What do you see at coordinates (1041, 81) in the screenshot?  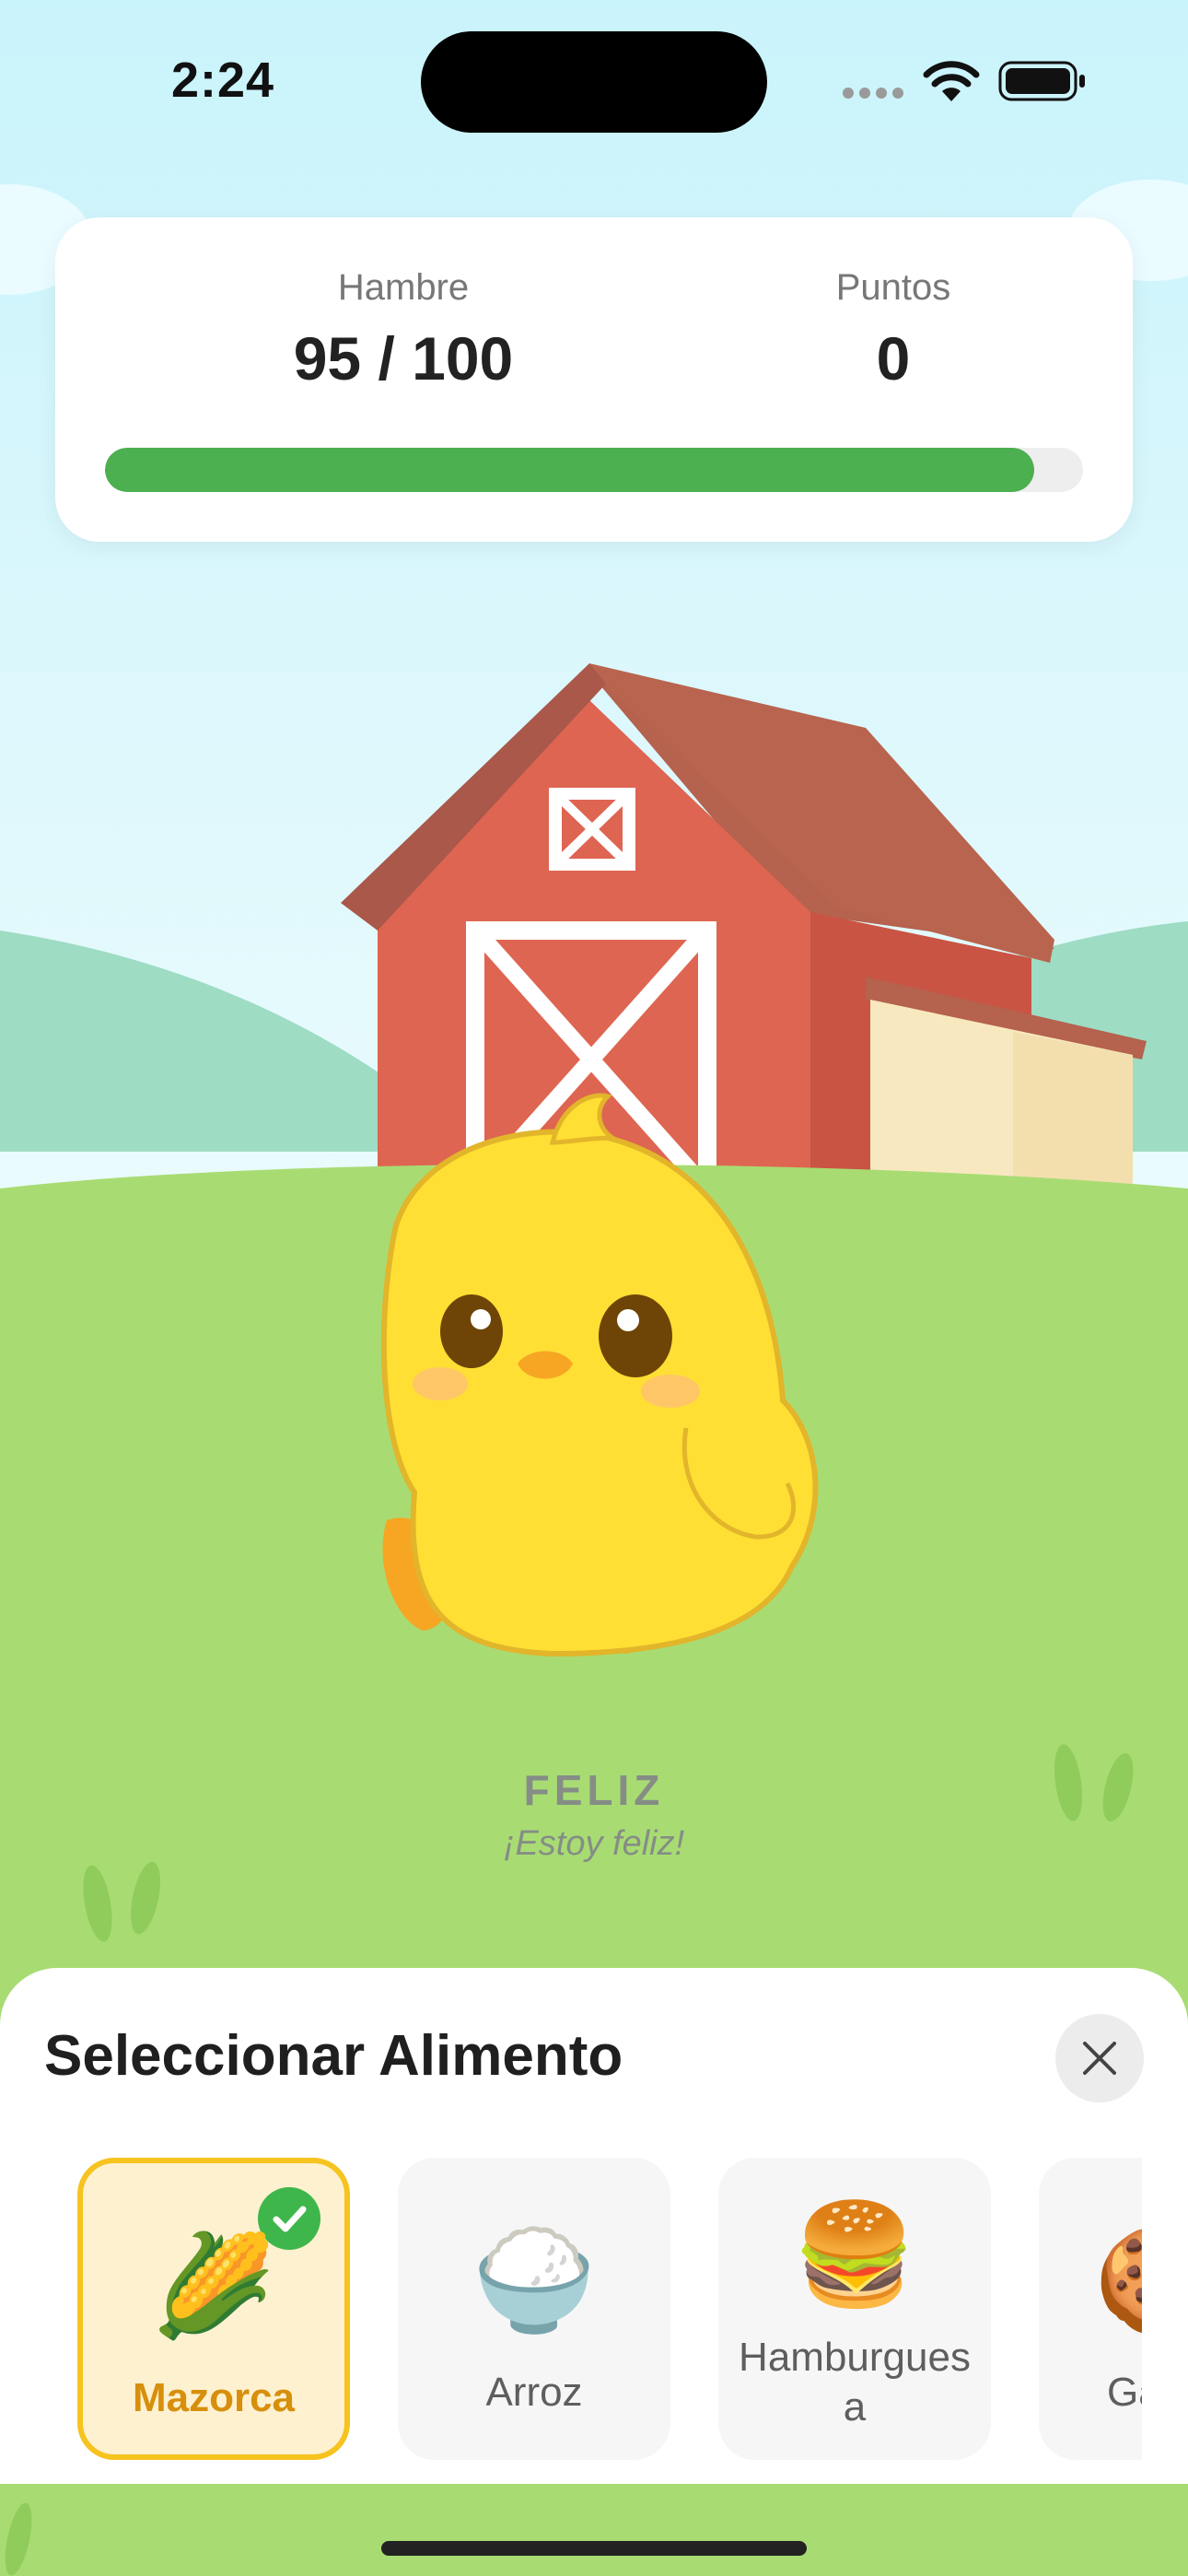 I see `battery-icon` at bounding box center [1041, 81].